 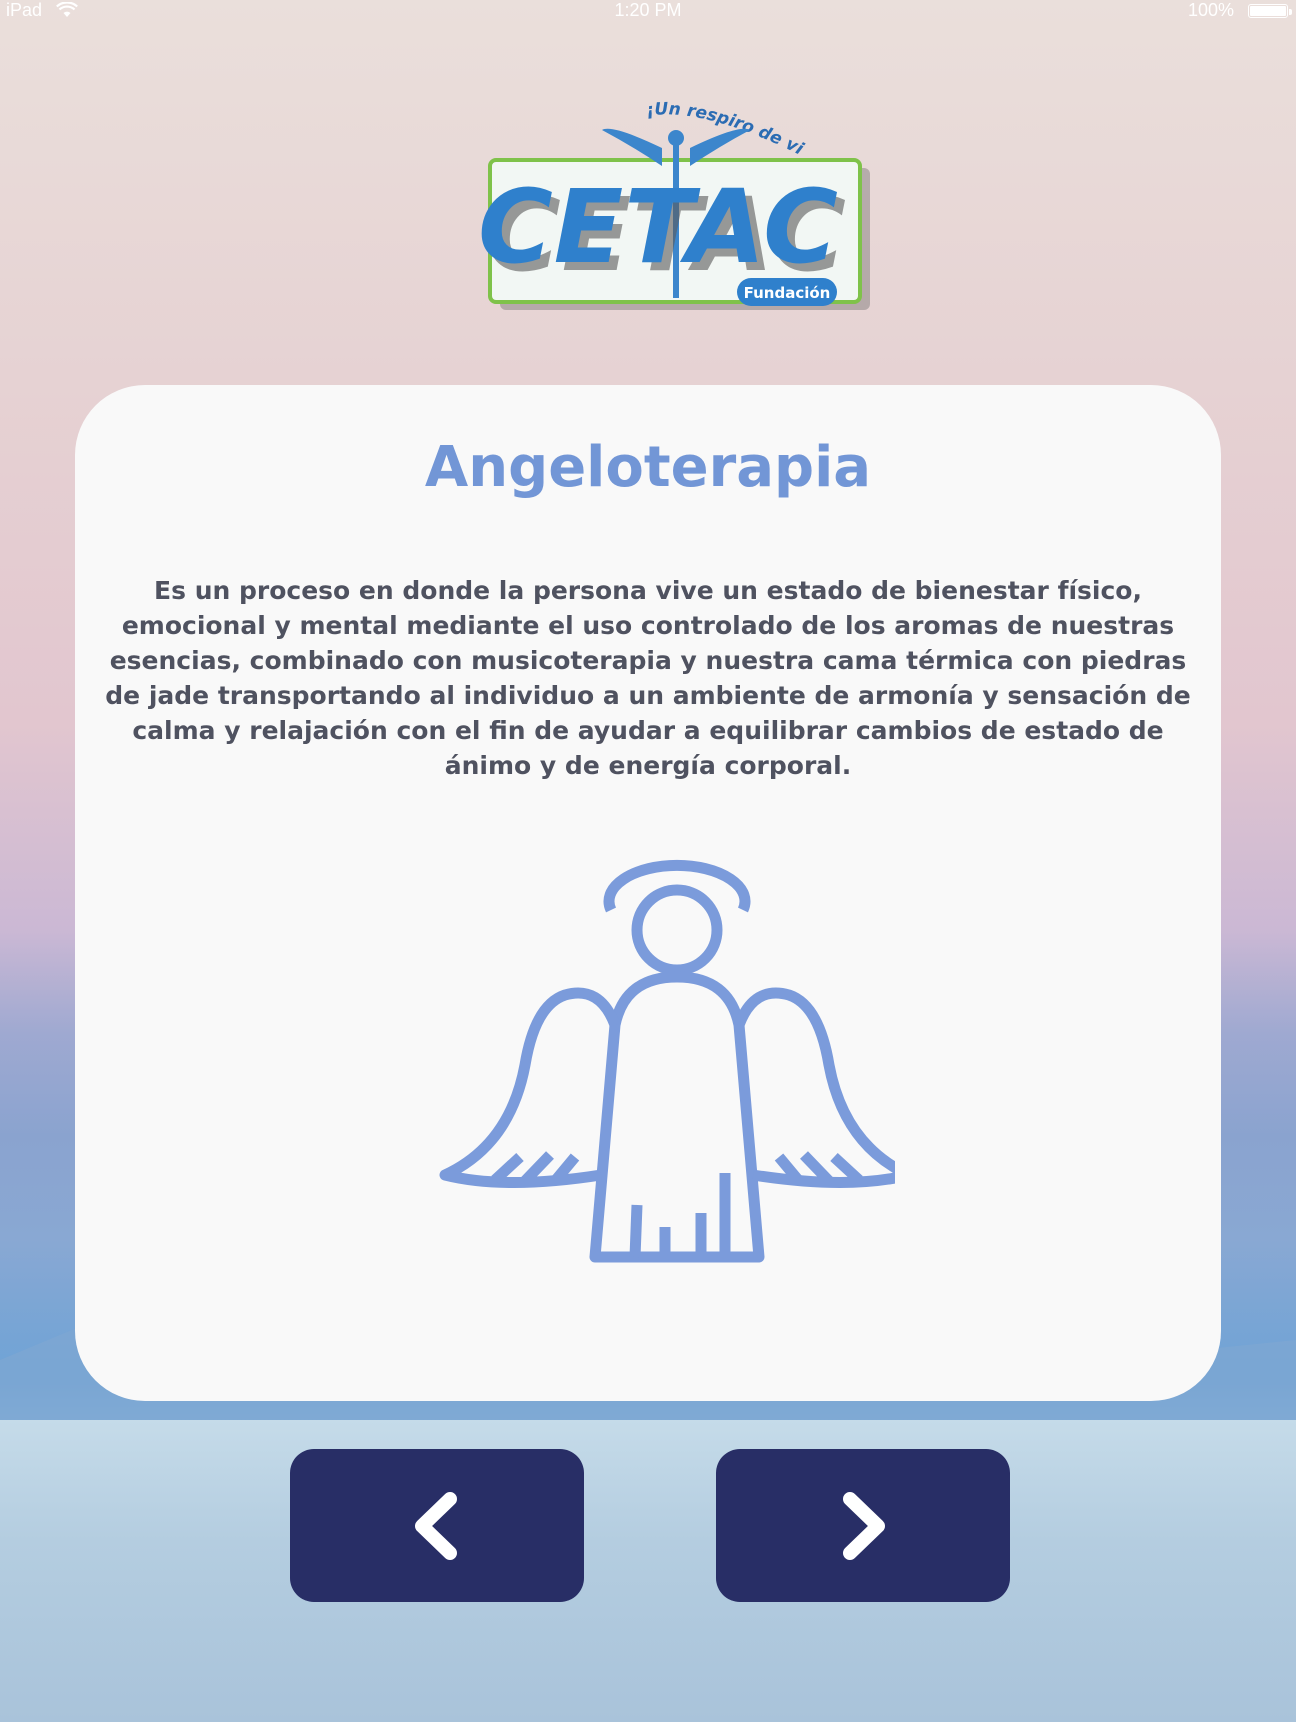 I want to click on next-button, so click(x=863, y=1525).